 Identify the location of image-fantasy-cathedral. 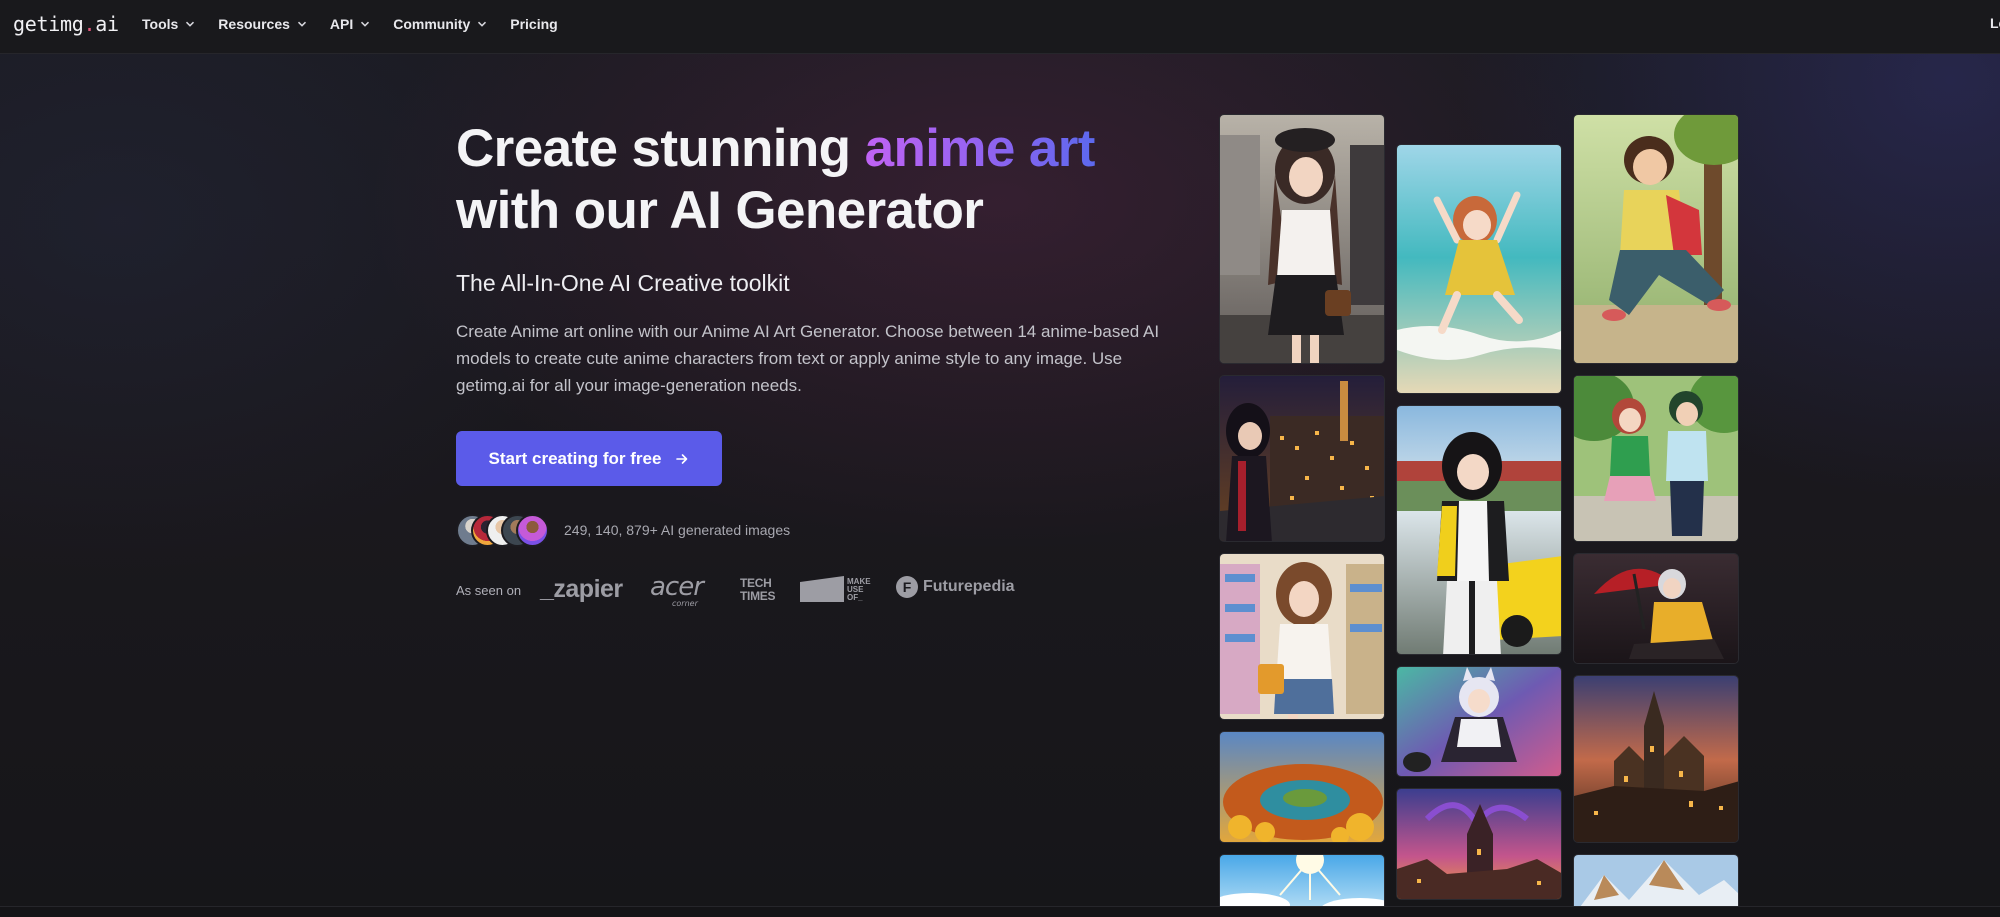
(1479, 844).